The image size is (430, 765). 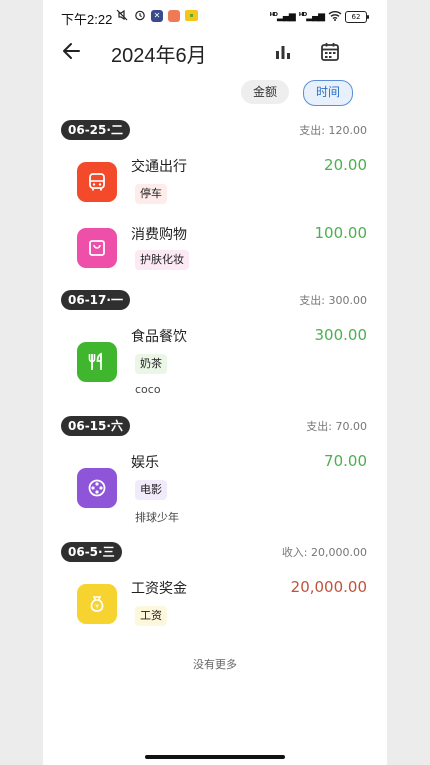 I want to click on app-notification-icon, so click(x=174, y=15).